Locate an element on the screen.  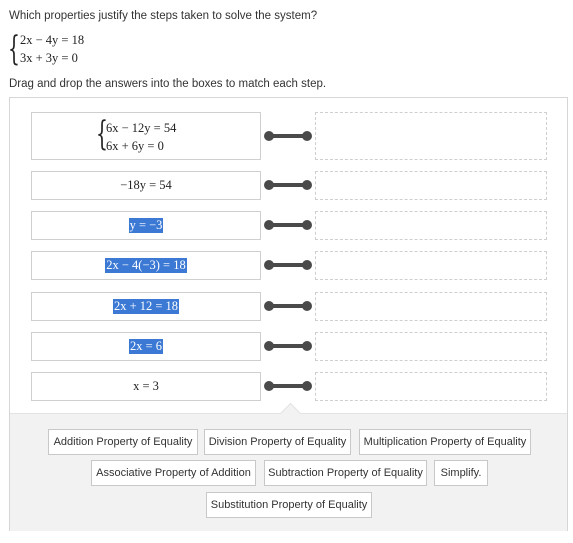
step-box-2: −18y = 54 is located at coordinates (146, 185).